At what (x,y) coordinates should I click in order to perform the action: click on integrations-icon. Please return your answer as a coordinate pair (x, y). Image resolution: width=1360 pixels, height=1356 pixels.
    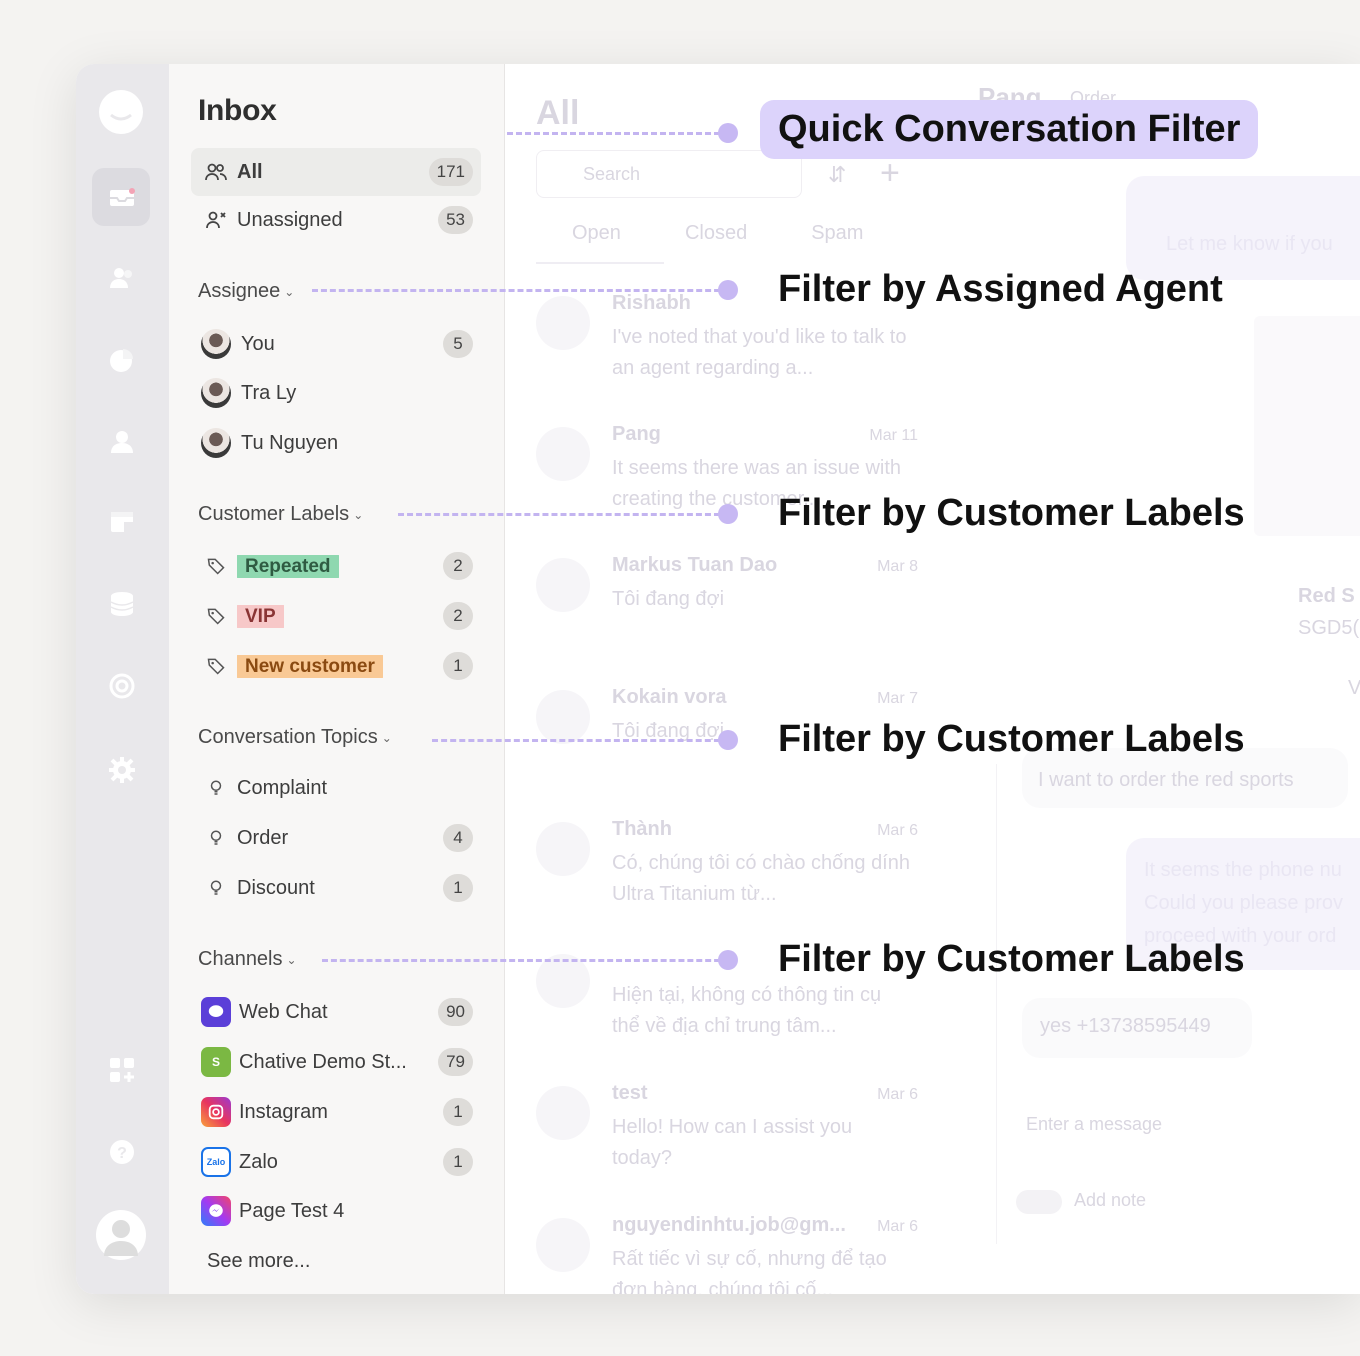
    Looking at the image, I should click on (122, 686).